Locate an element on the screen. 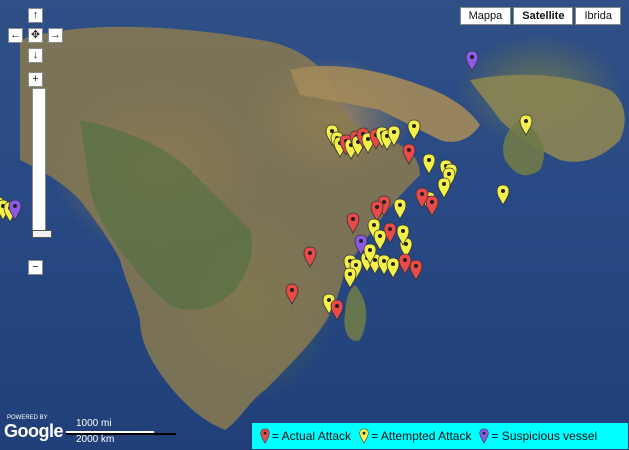 The width and height of the screenshot is (629, 450). map-type-satellite-button: Satellite is located at coordinates (543, 16).